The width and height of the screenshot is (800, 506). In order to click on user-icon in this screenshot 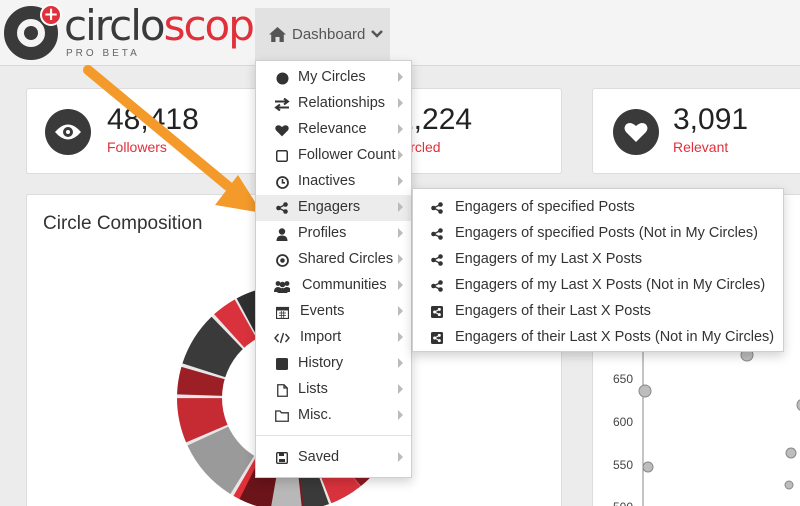, I will do `click(282, 234)`.